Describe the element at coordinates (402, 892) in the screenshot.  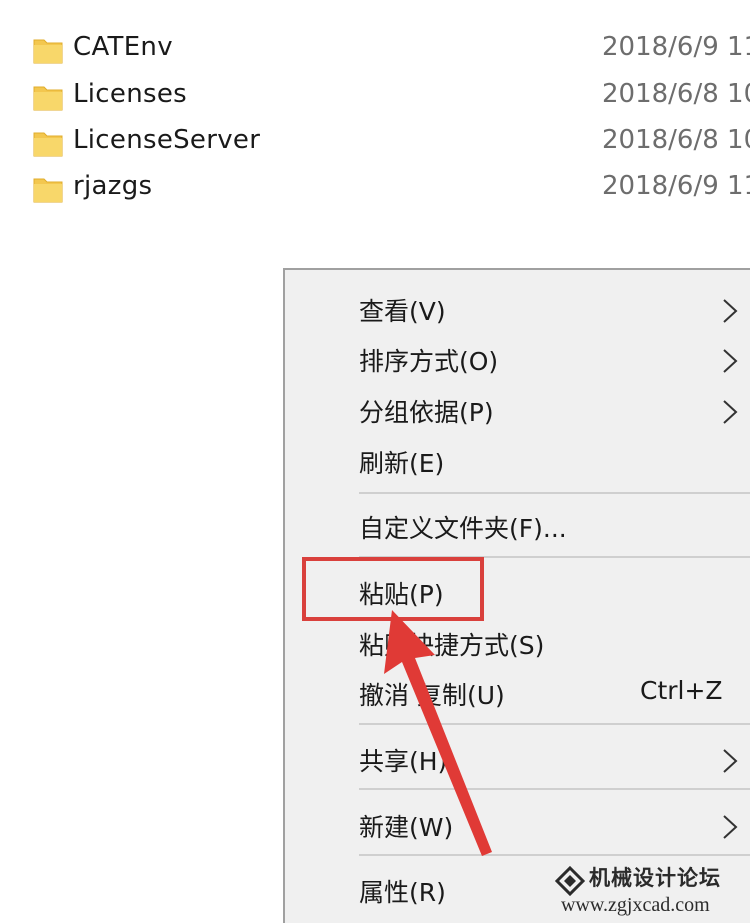
I see `menu-item-label: 属性(R)` at that location.